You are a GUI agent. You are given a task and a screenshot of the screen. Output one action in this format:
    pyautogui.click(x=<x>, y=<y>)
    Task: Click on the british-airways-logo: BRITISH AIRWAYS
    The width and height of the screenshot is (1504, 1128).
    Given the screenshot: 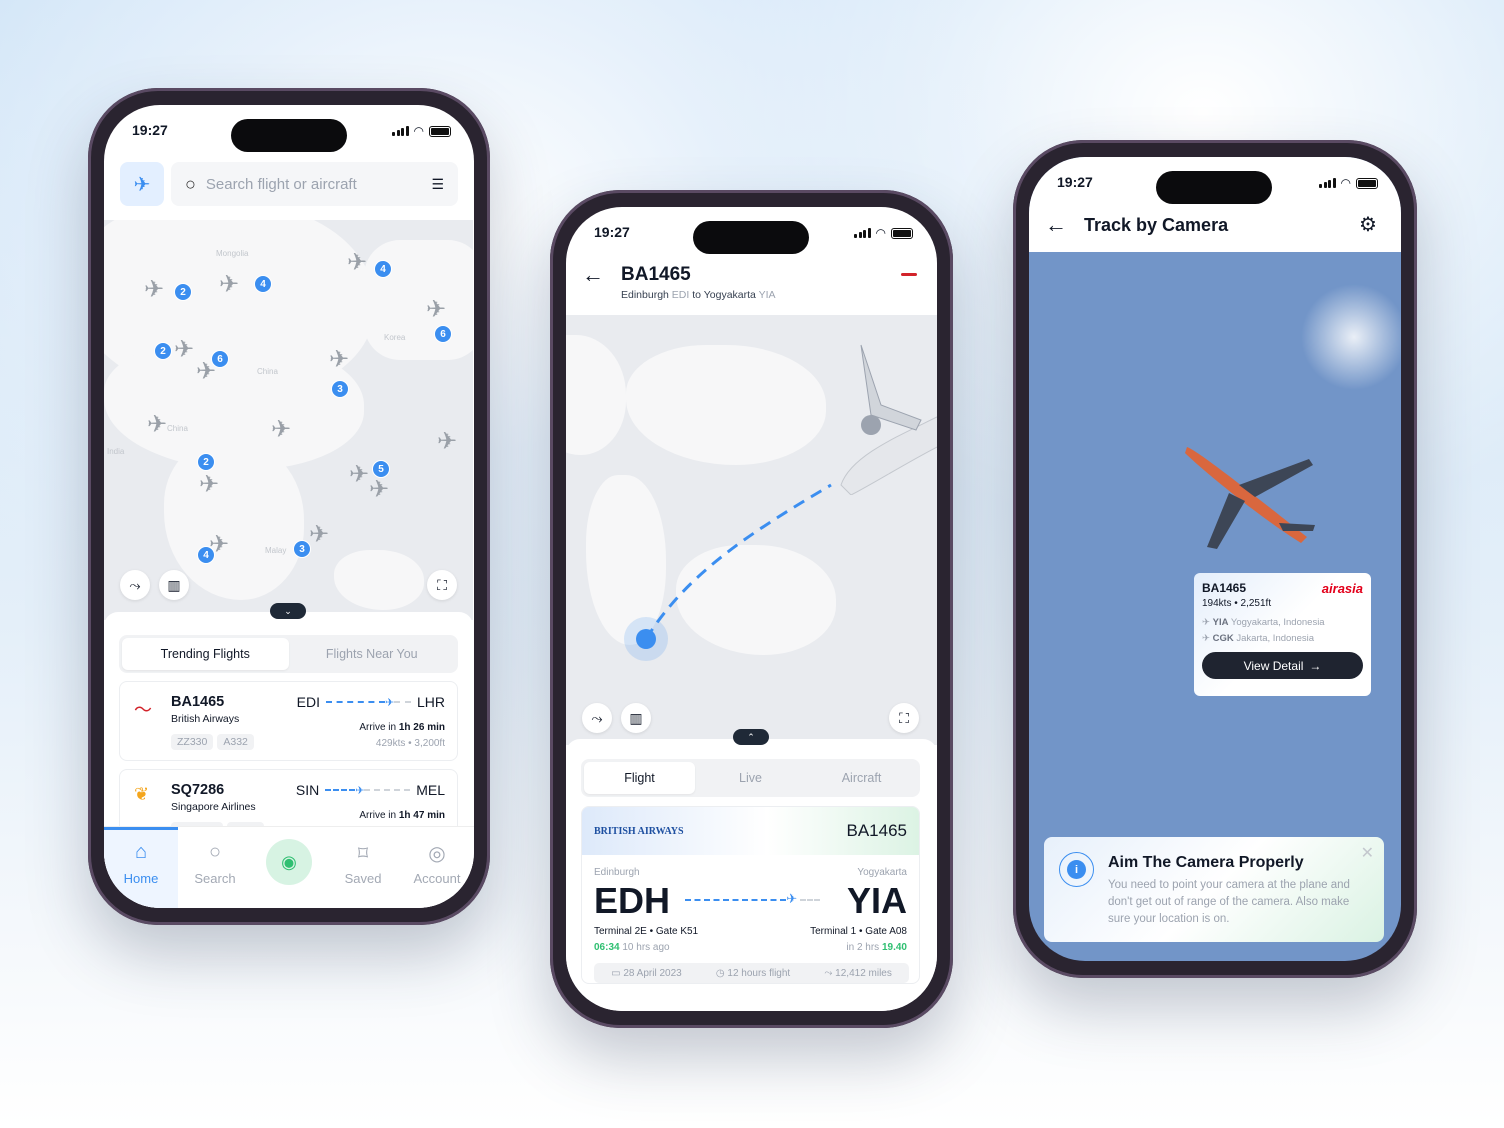 What is the action you would take?
    pyautogui.click(x=639, y=831)
    